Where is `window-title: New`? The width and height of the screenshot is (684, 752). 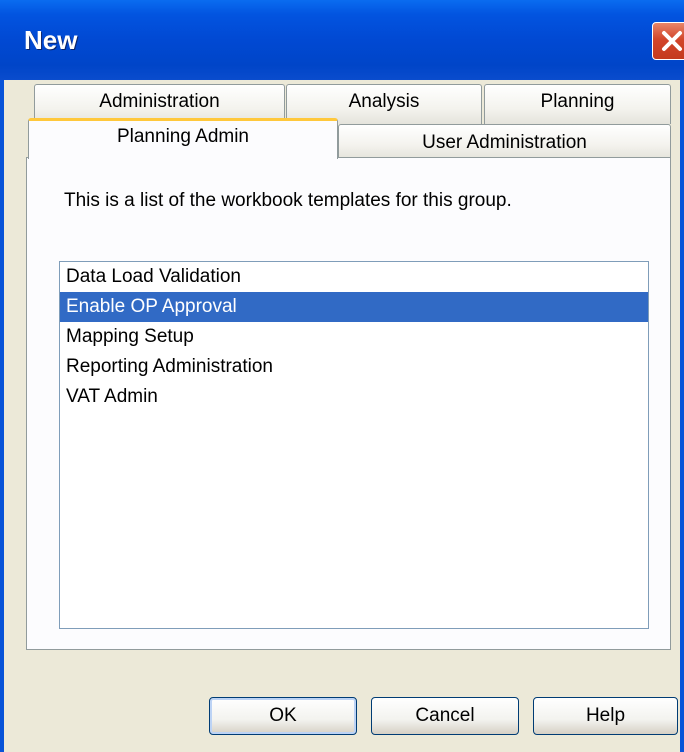
window-title: New is located at coordinates (51, 40).